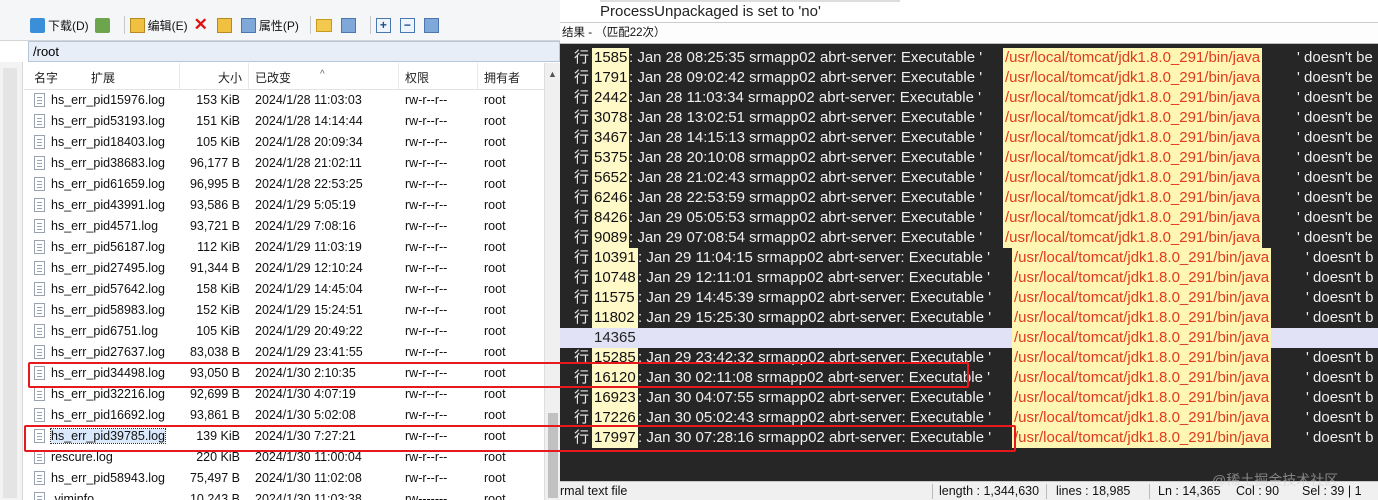  What do you see at coordinates (594, 491) in the screenshot?
I see `status-filetype: rmal text file` at bounding box center [594, 491].